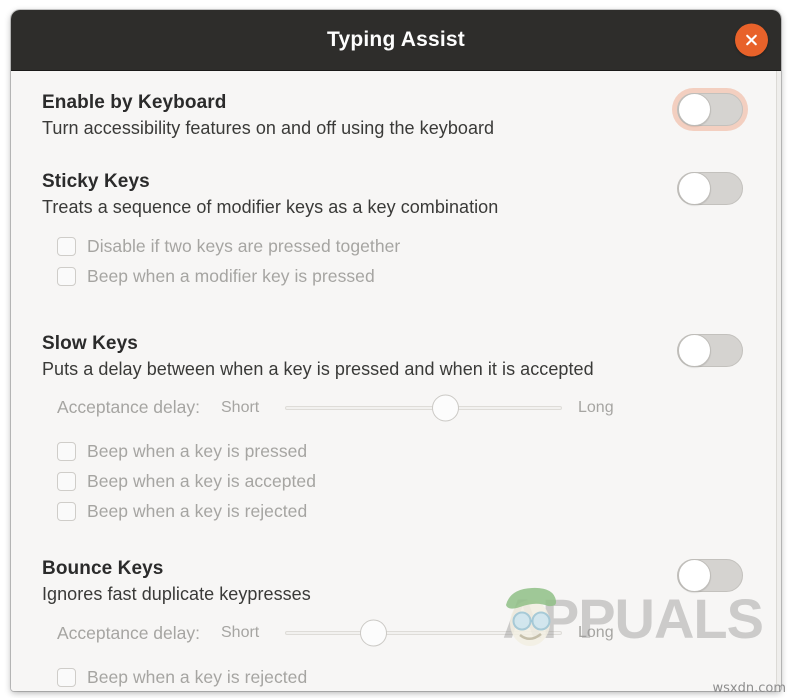 The image size is (792, 698). What do you see at coordinates (406, 277) in the screenshot?
I see `checkbox-row: Beep when a modifier key is pressed` at bounding box center [406, 277].